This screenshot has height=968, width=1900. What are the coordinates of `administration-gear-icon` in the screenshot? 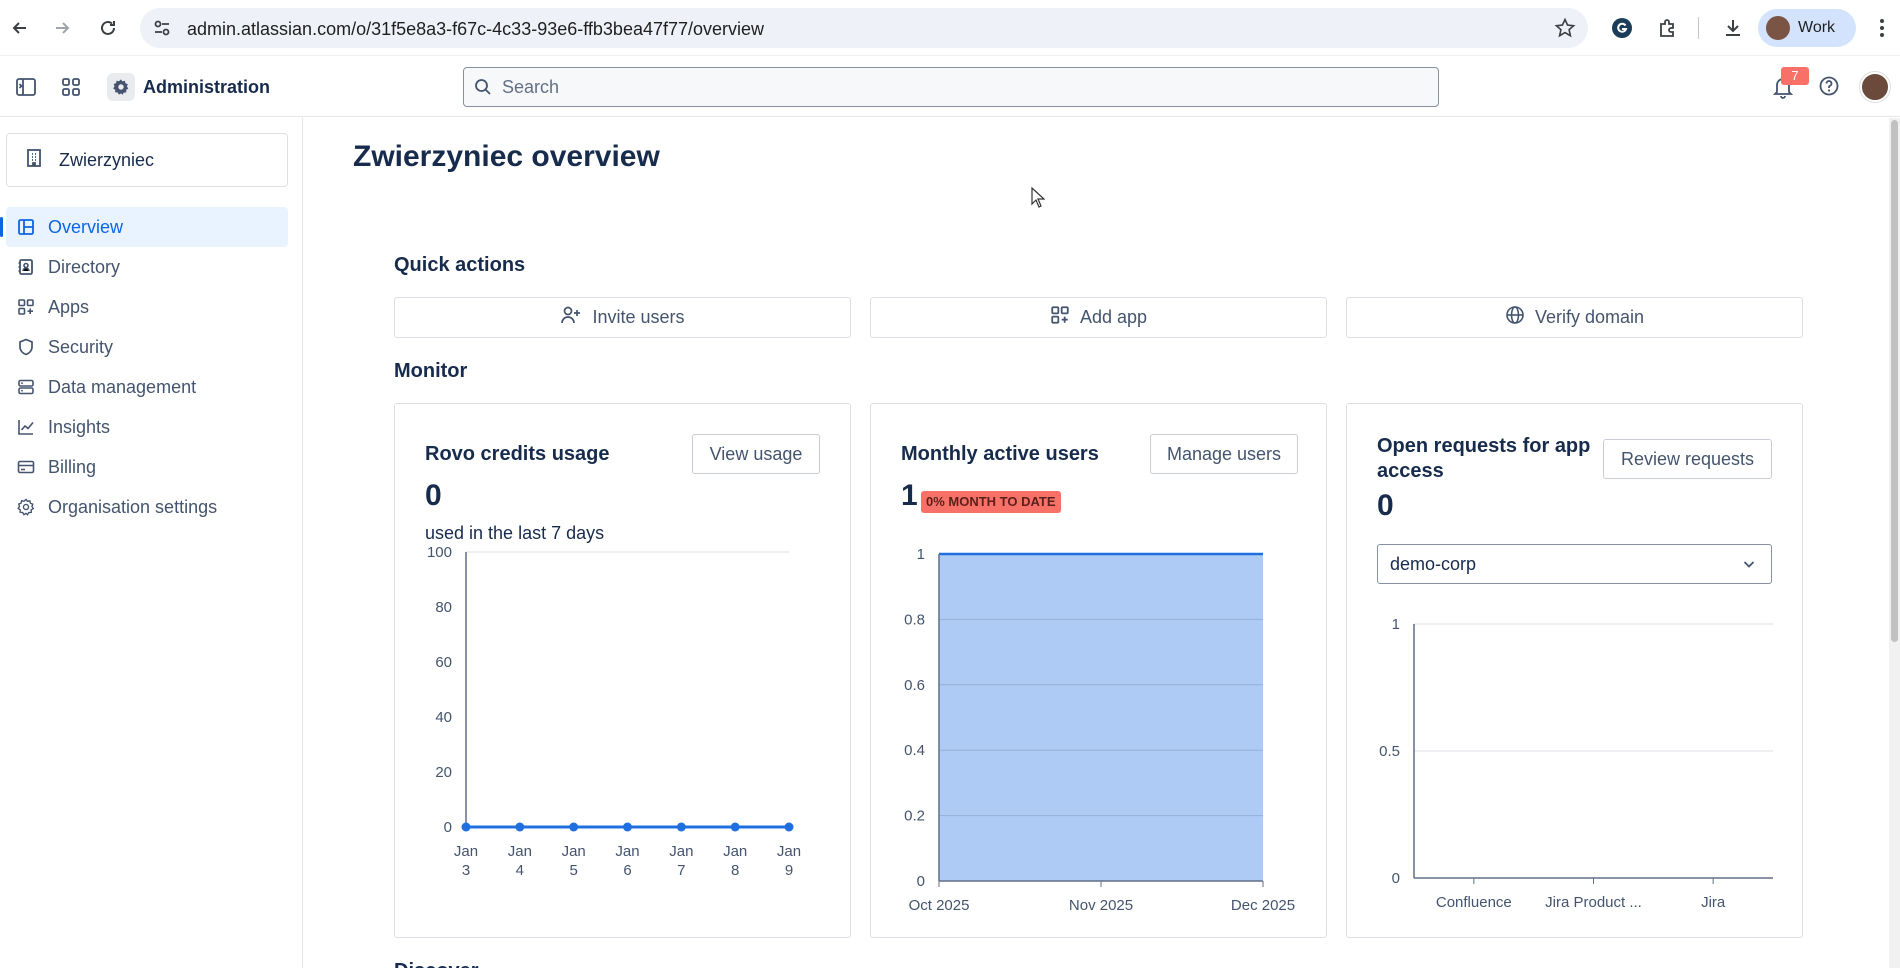 It's located at (121, 87).